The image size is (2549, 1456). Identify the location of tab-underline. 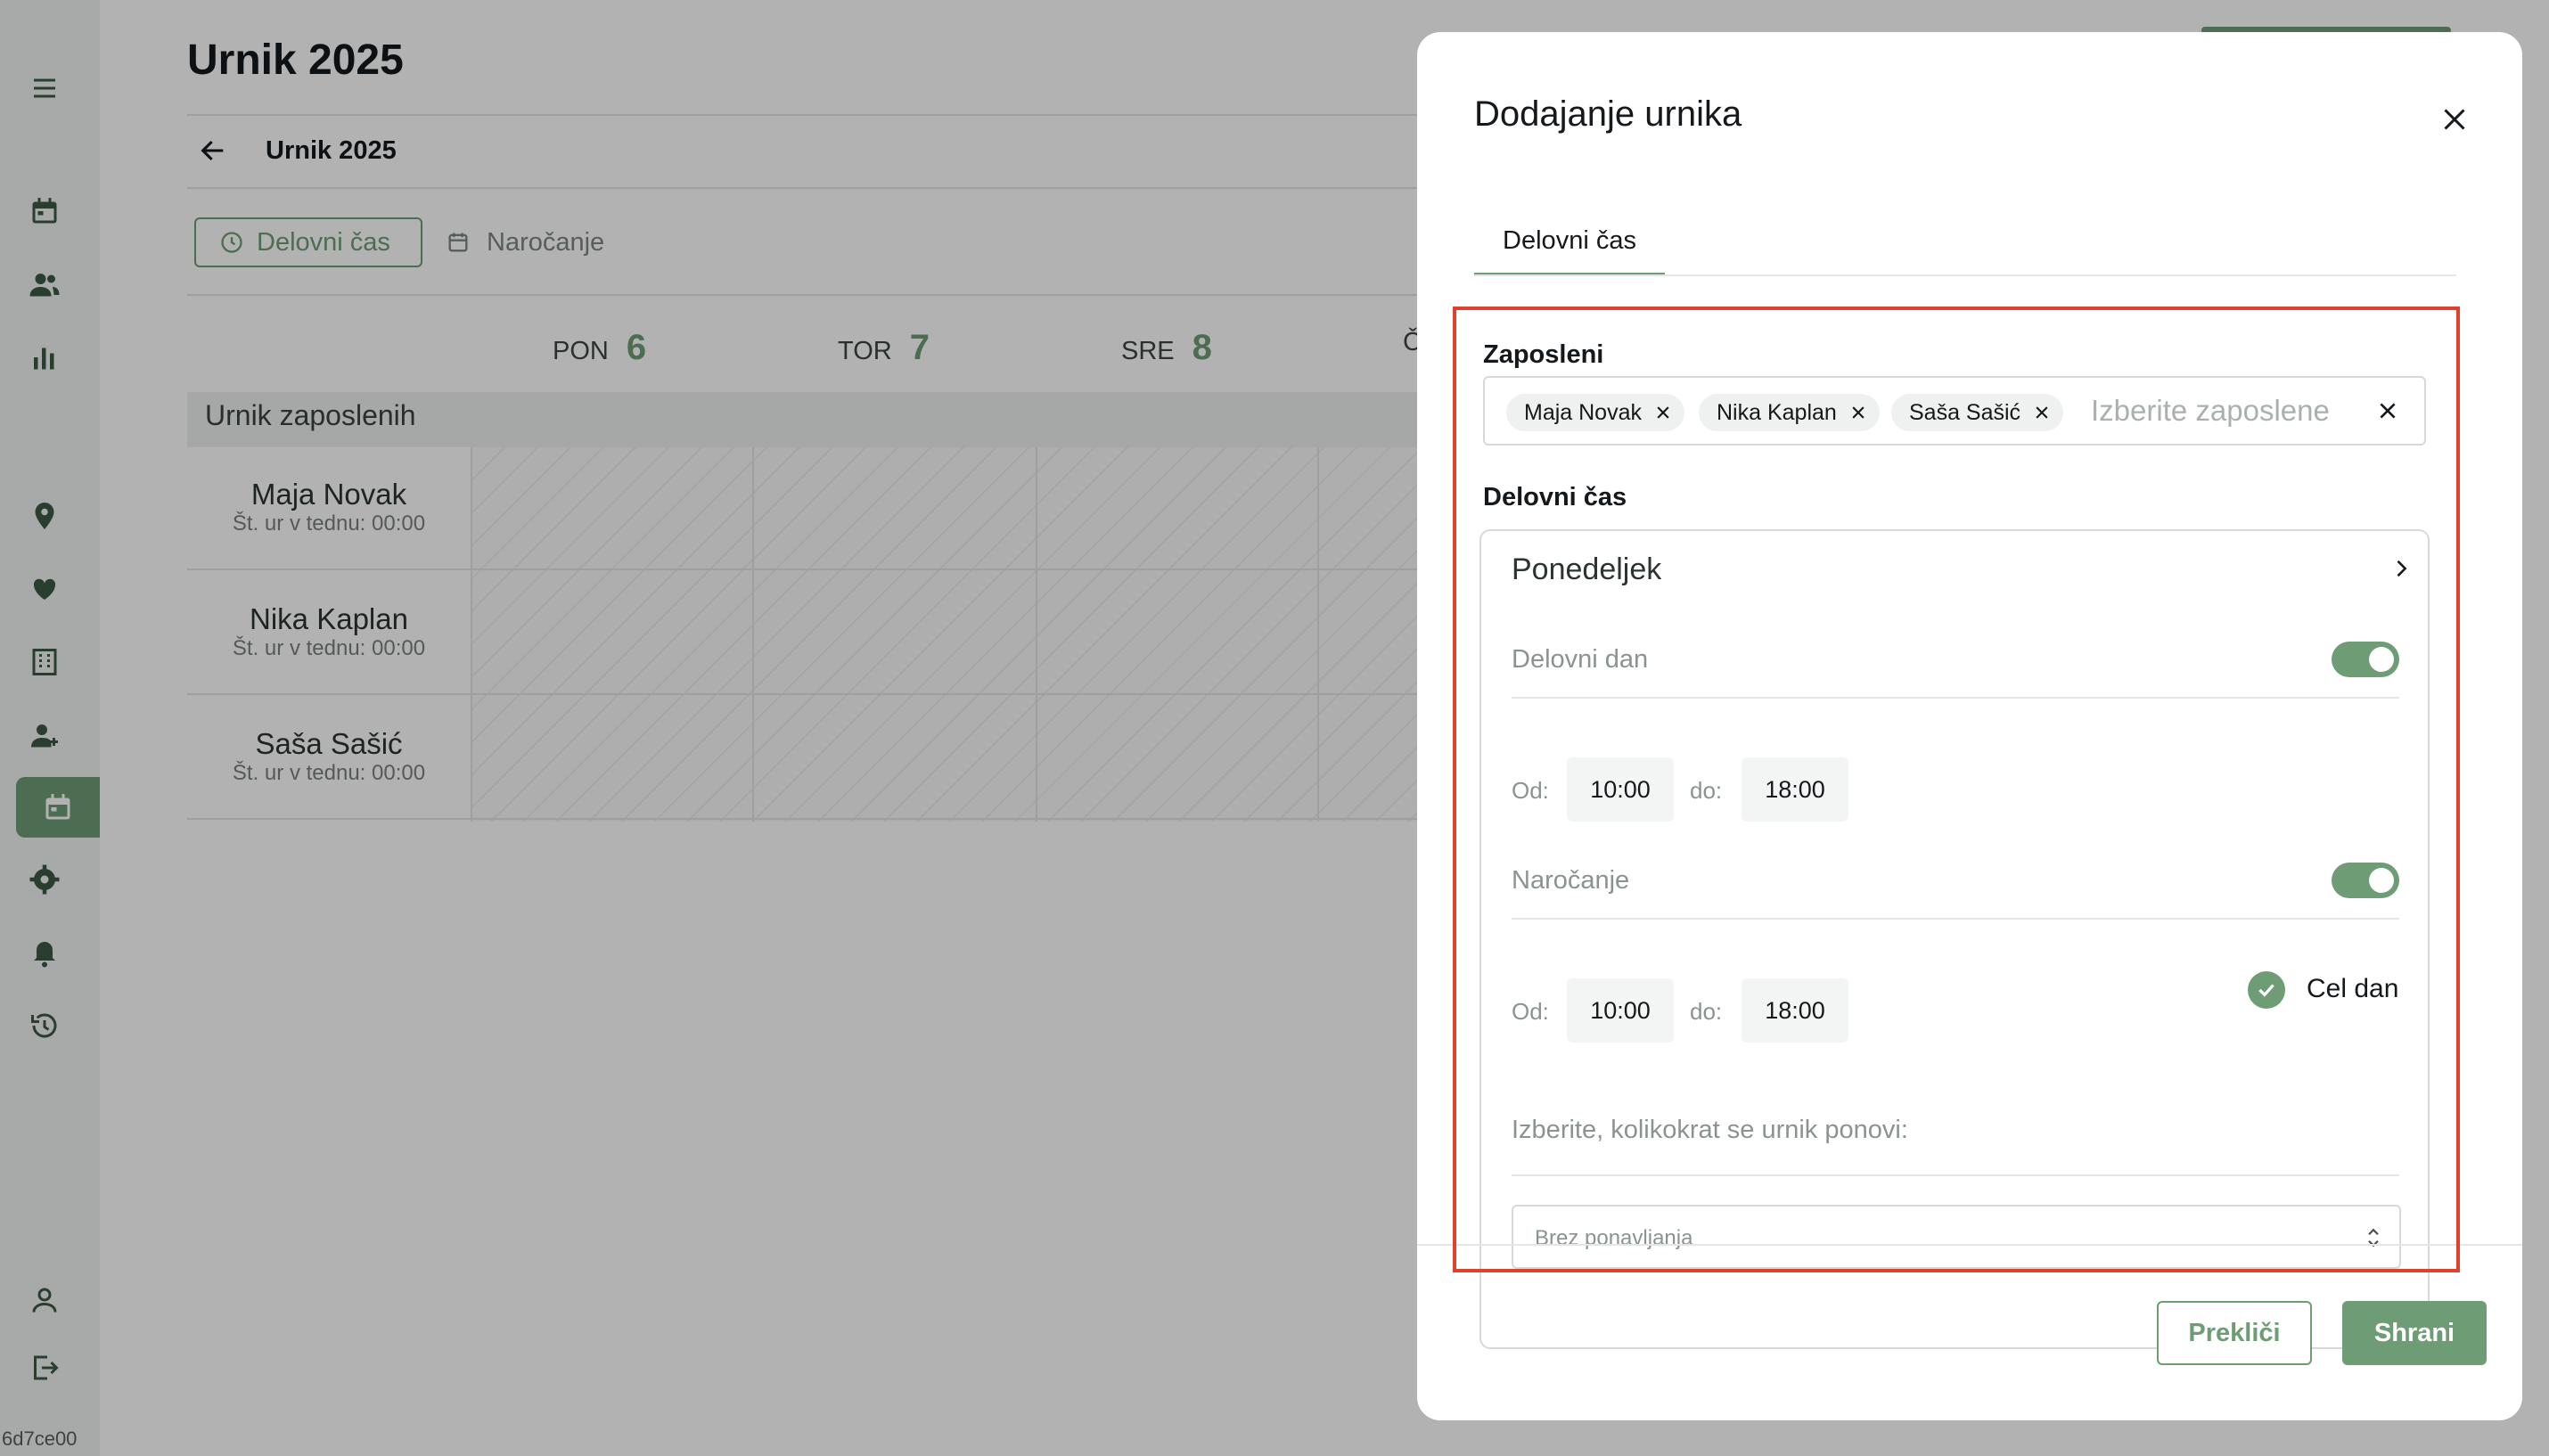
(1965, 275).